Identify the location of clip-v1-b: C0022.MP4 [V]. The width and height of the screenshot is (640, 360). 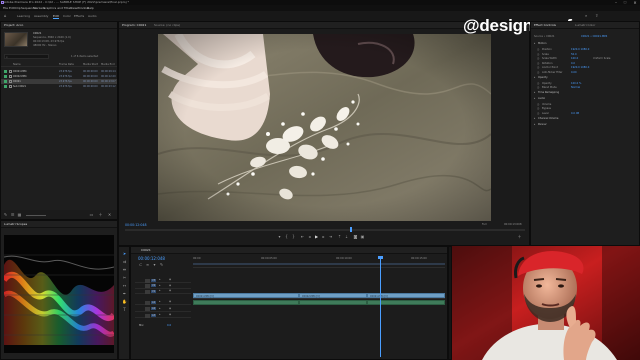
(333, 295).